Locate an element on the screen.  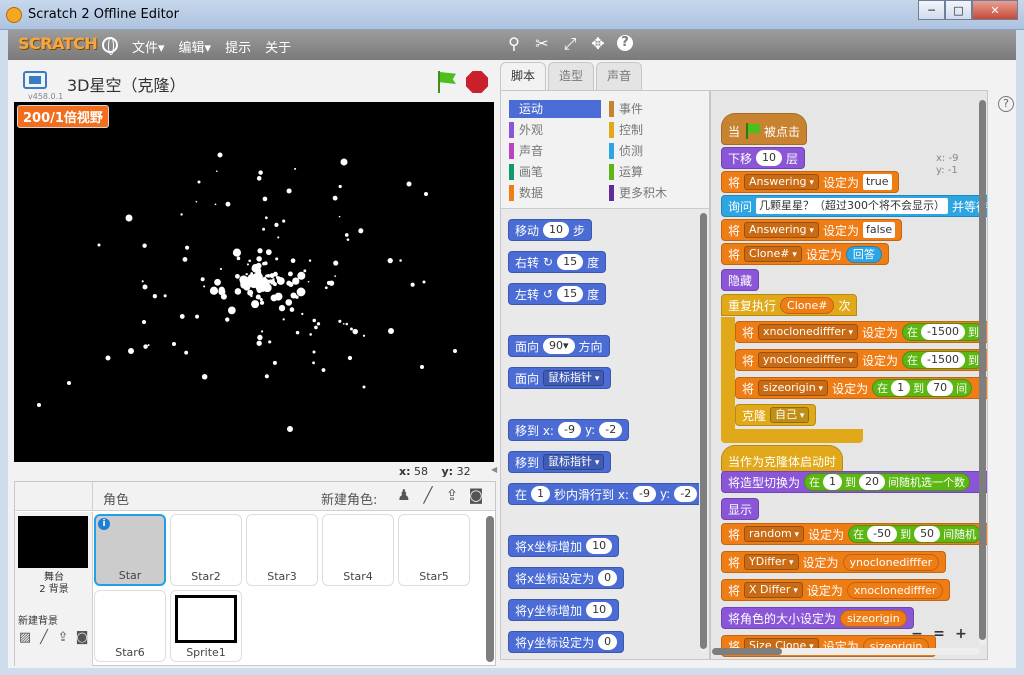
block-set-answering-true: 将Answering设定为true is located at coordinates (810, 182).